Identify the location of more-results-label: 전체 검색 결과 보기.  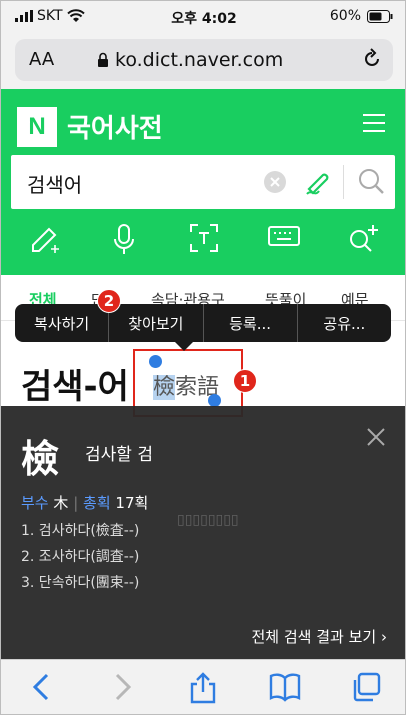
(314, 637).